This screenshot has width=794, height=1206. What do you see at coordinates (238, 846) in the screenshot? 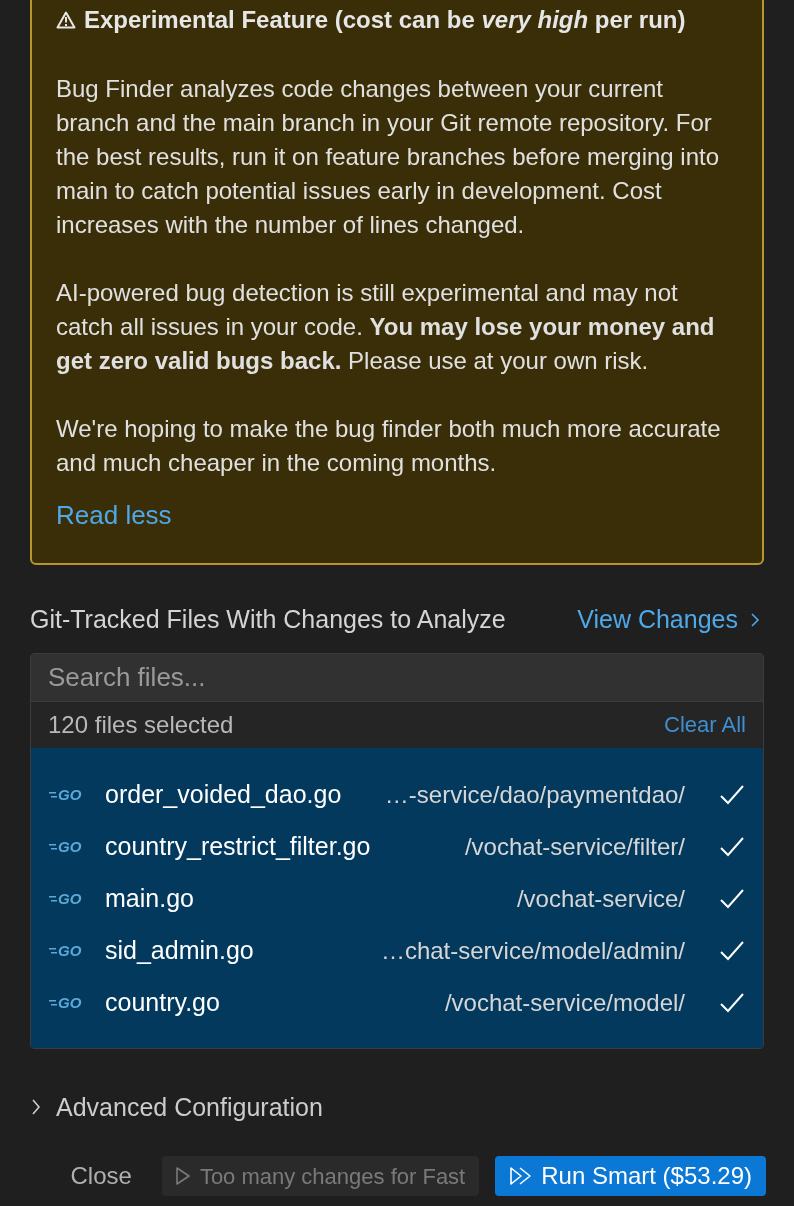
I see `file-name: country_restrict_filter.go` at bounding box center [238, 846].